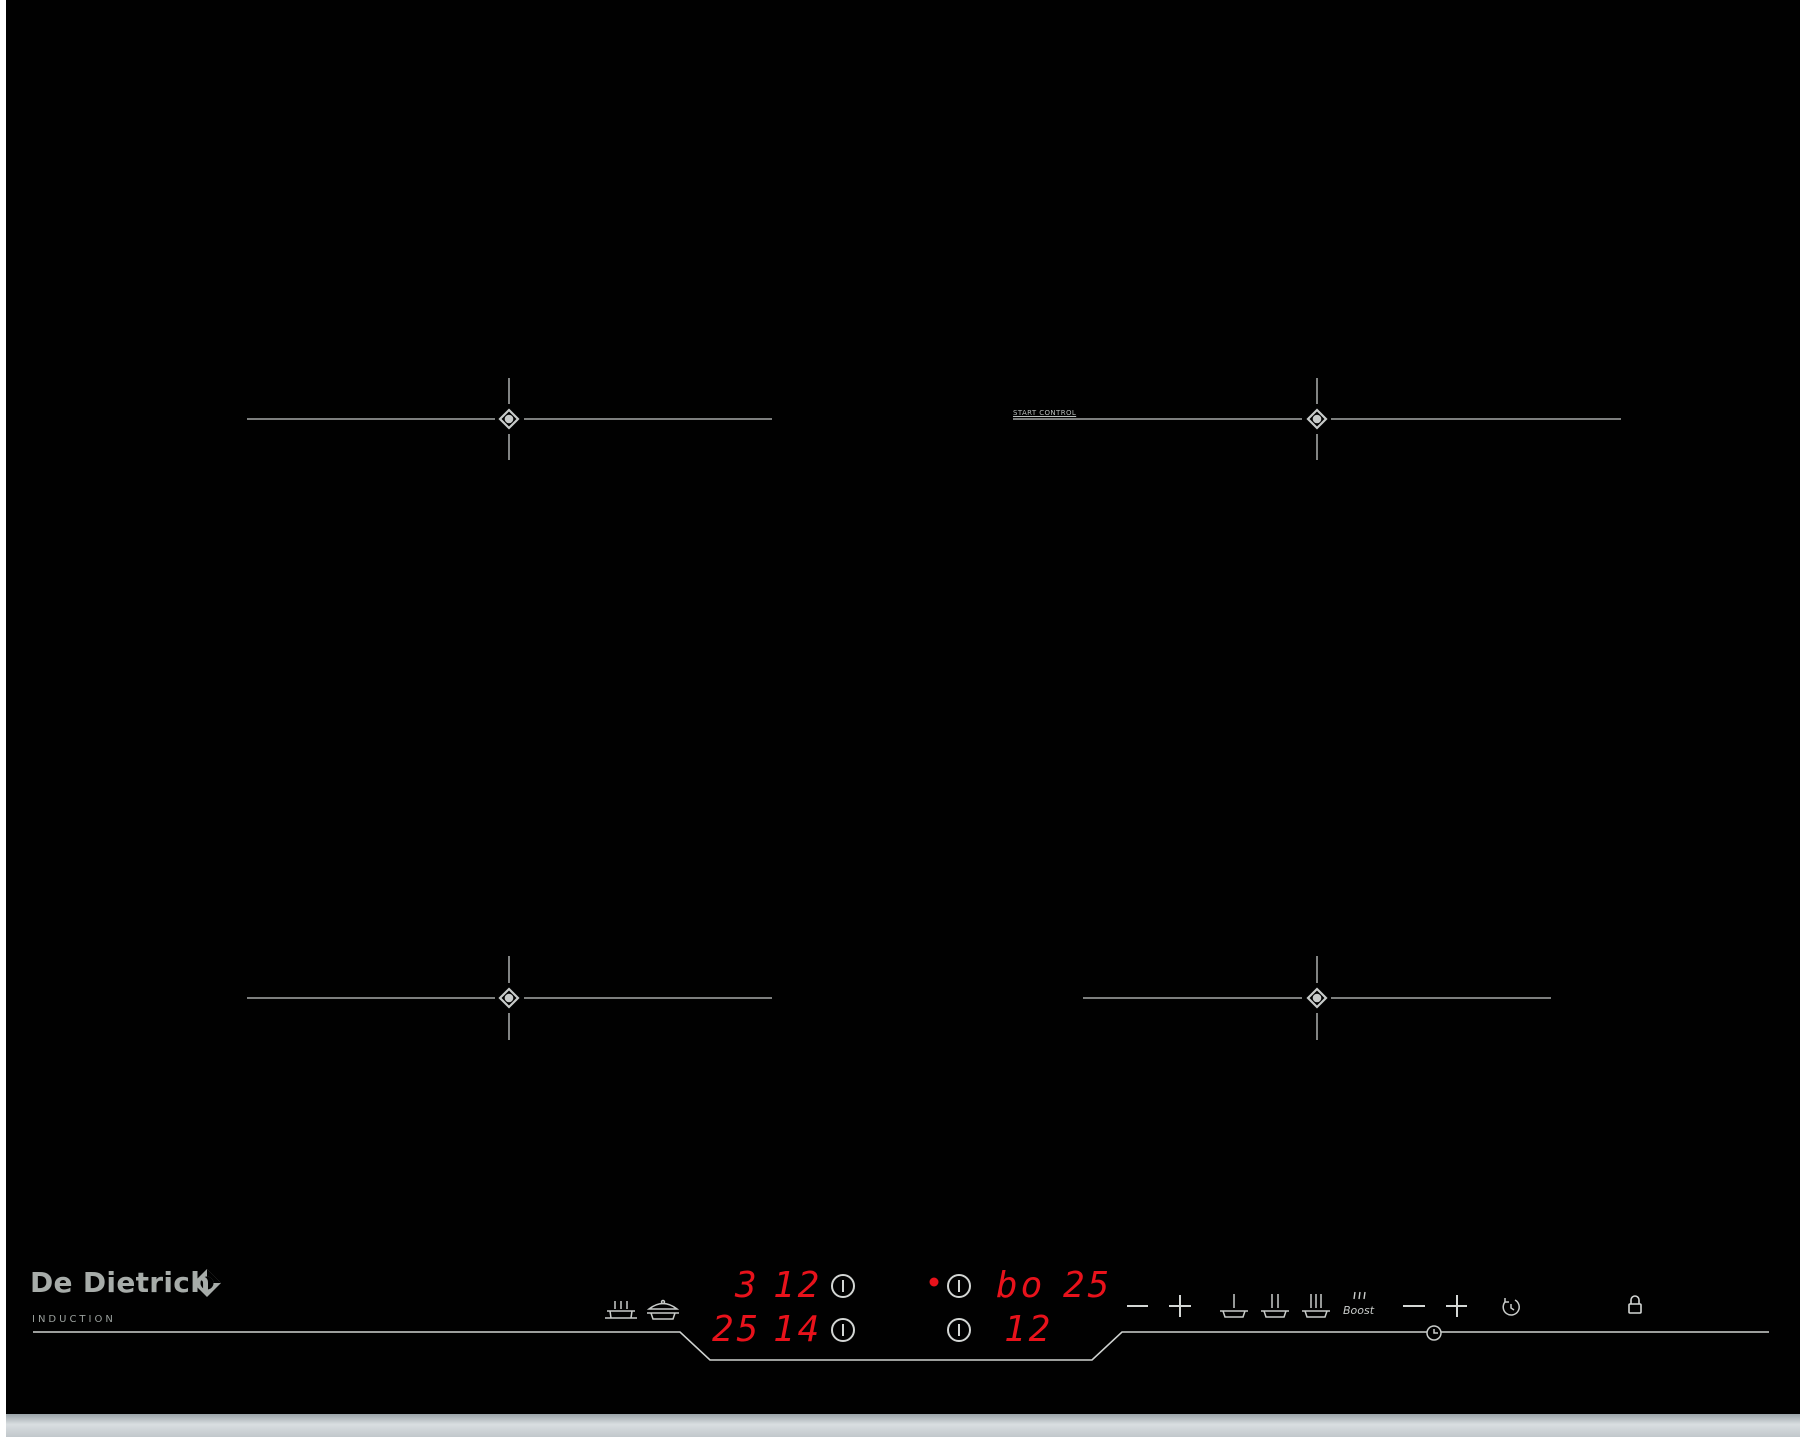 This screenshot has width=1800, height=1437. Describe the element at coordinates (959, 1330) in the screenshot. I see `power-button-bottom-right` at that location.